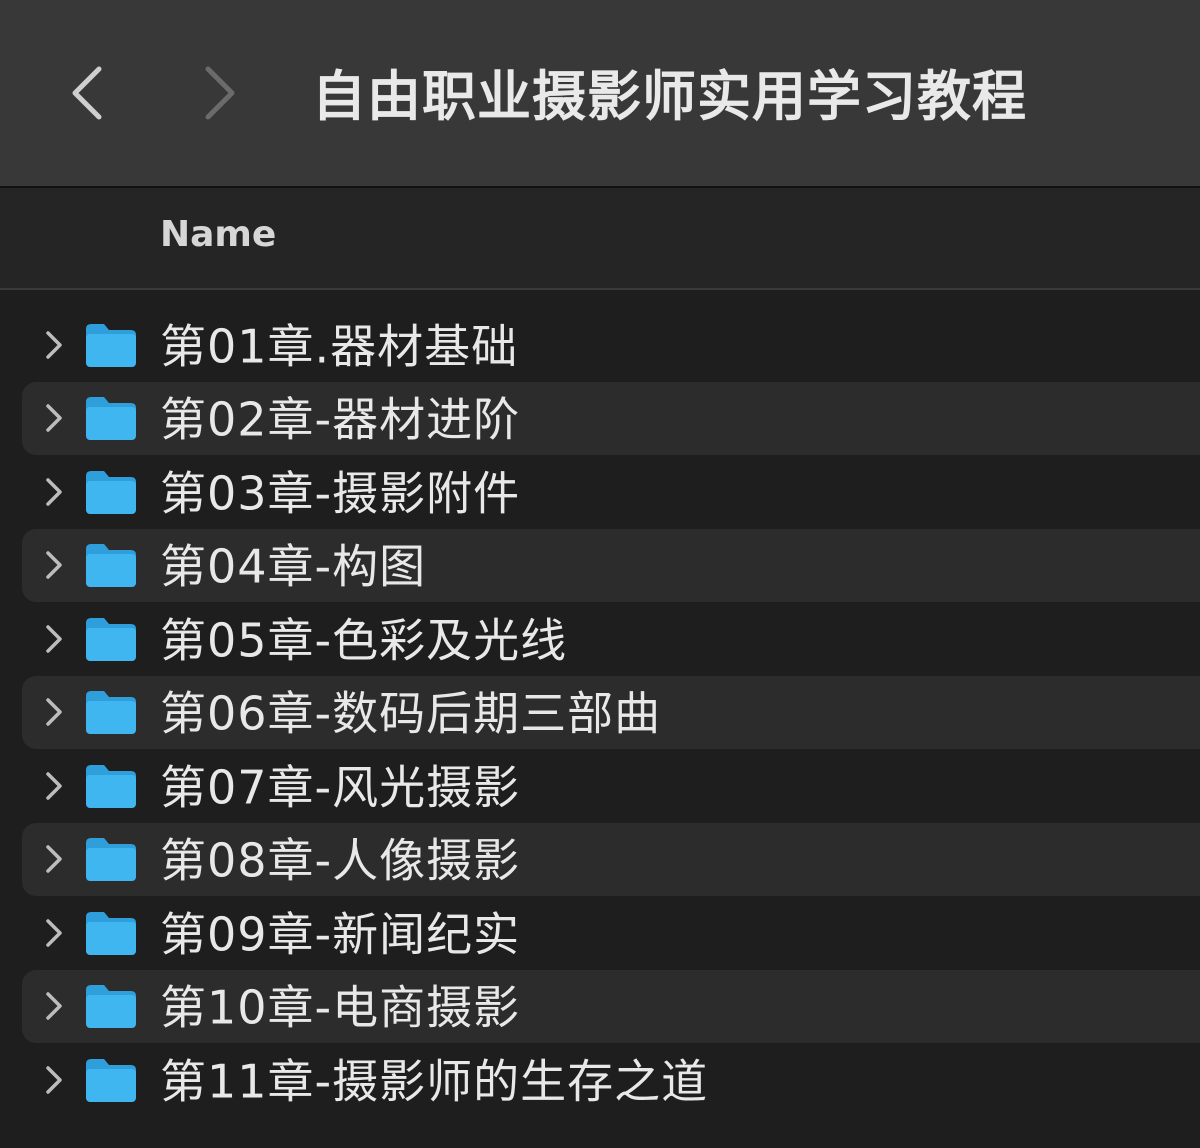  What do you see at coordinates (218, 234) in the screenshot?
I see `column-header-name: Name` at bounding box center [218, 234].